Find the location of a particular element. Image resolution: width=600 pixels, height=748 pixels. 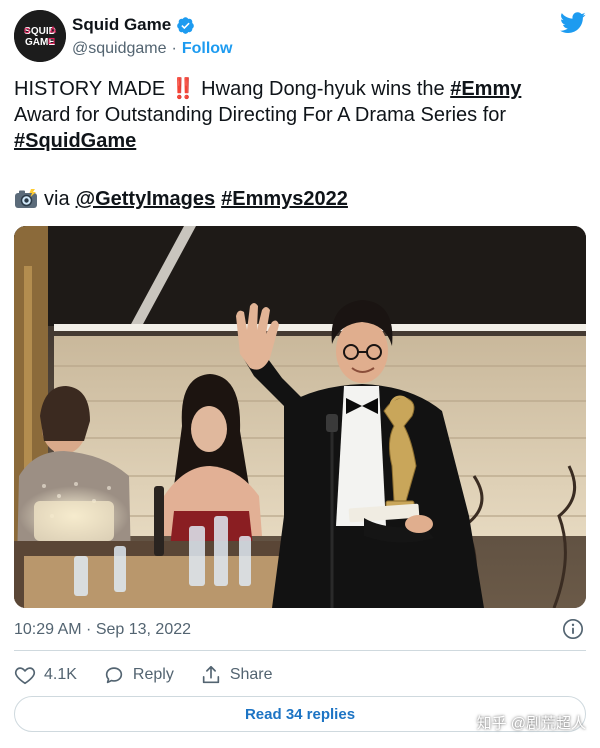

share-label: Share is located at coordinates (251, 674).